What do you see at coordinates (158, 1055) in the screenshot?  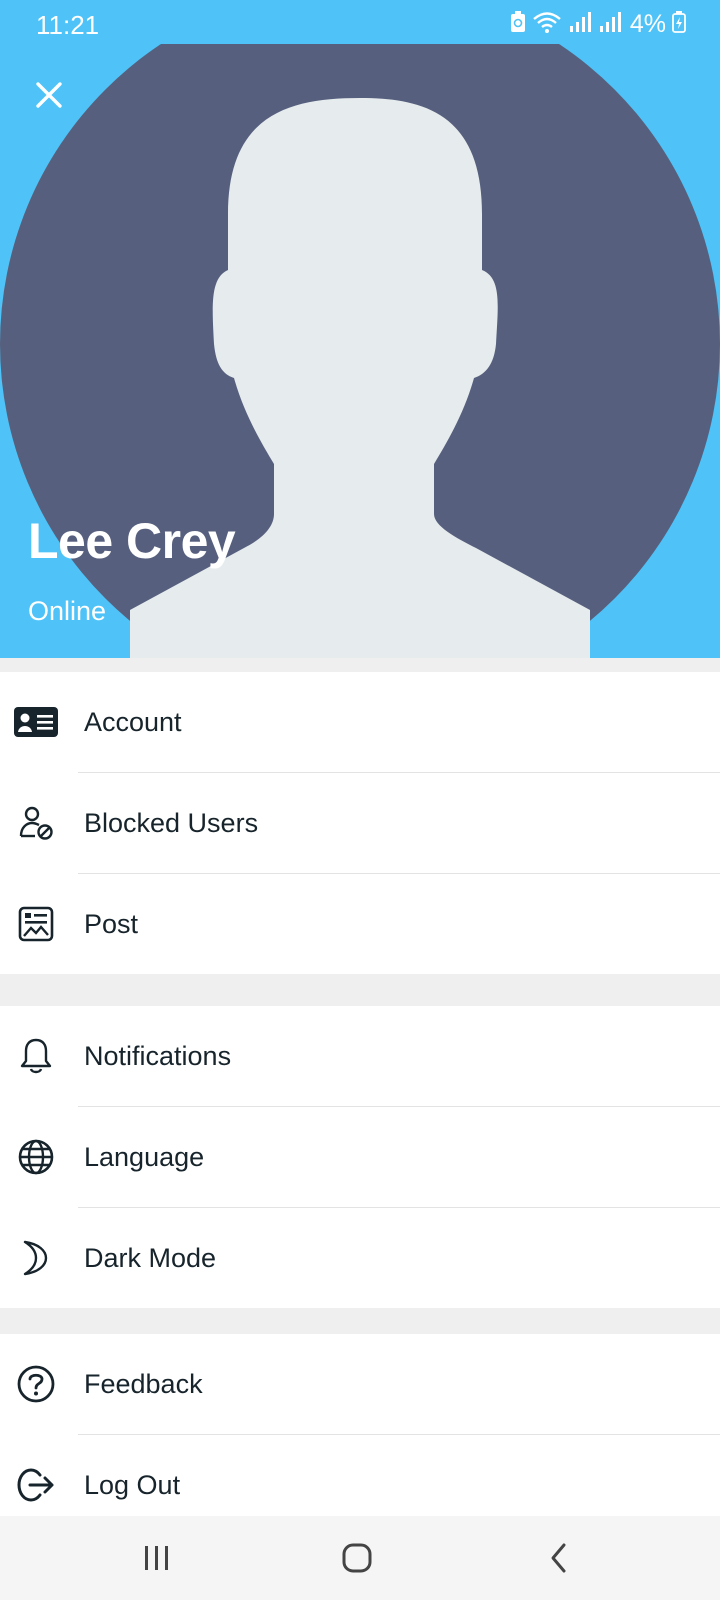 I see `menu-label: Notifications` at bounding box center [158, 1055].